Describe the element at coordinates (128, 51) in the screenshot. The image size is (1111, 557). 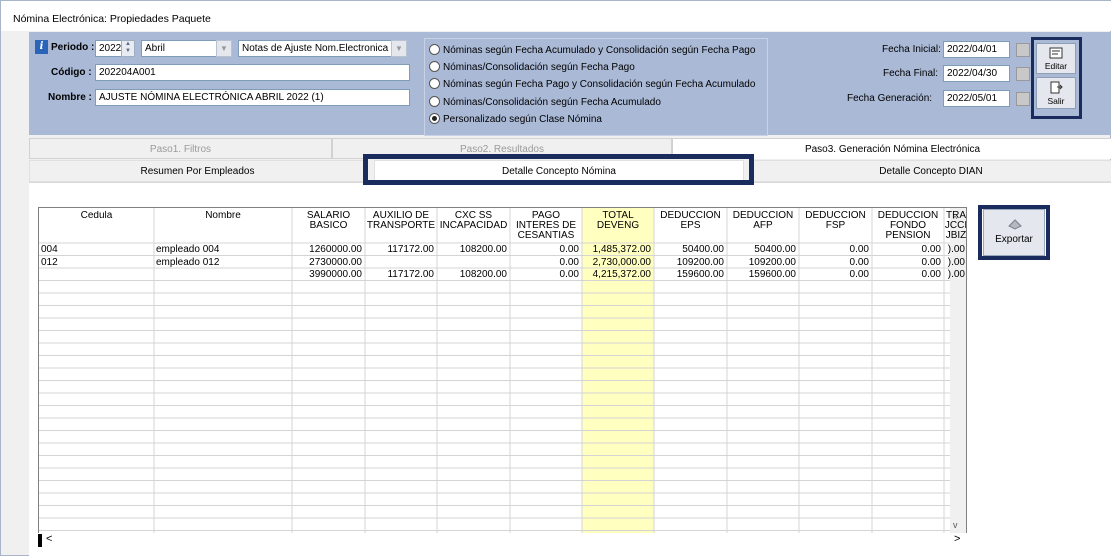
I see `spin-down-icon: ▼` at that location.